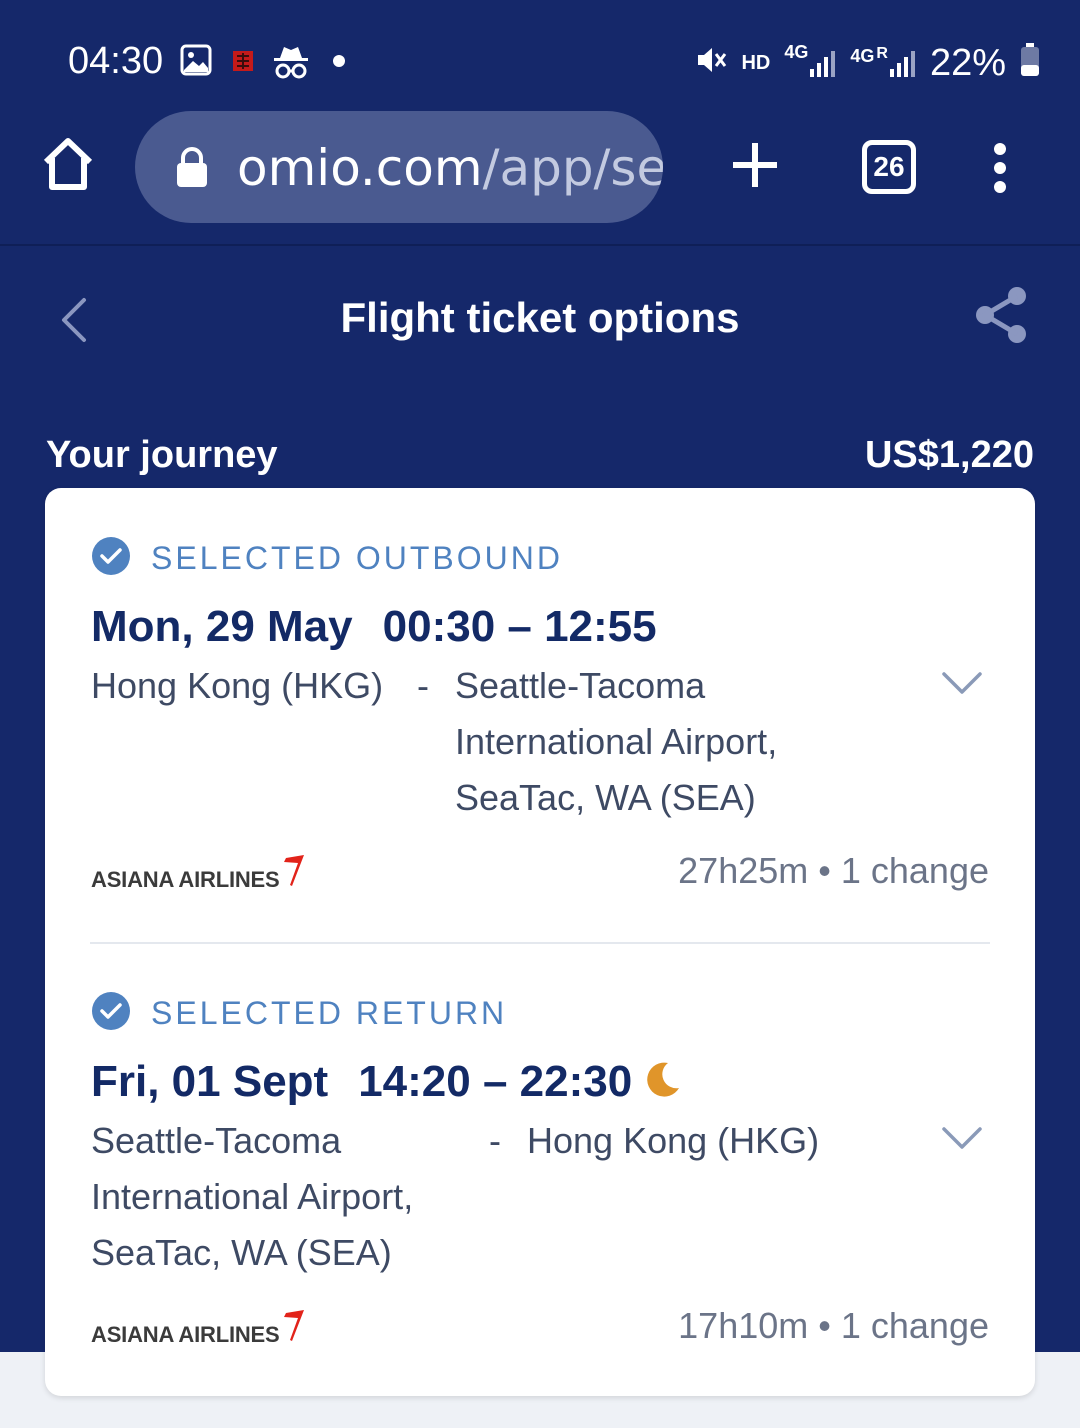 Image resolution: width=1080 pixels, height=1428 pixels. Describe the element at coordinates (339, 63) in the screenshot. I see `dot-icon` at that location.